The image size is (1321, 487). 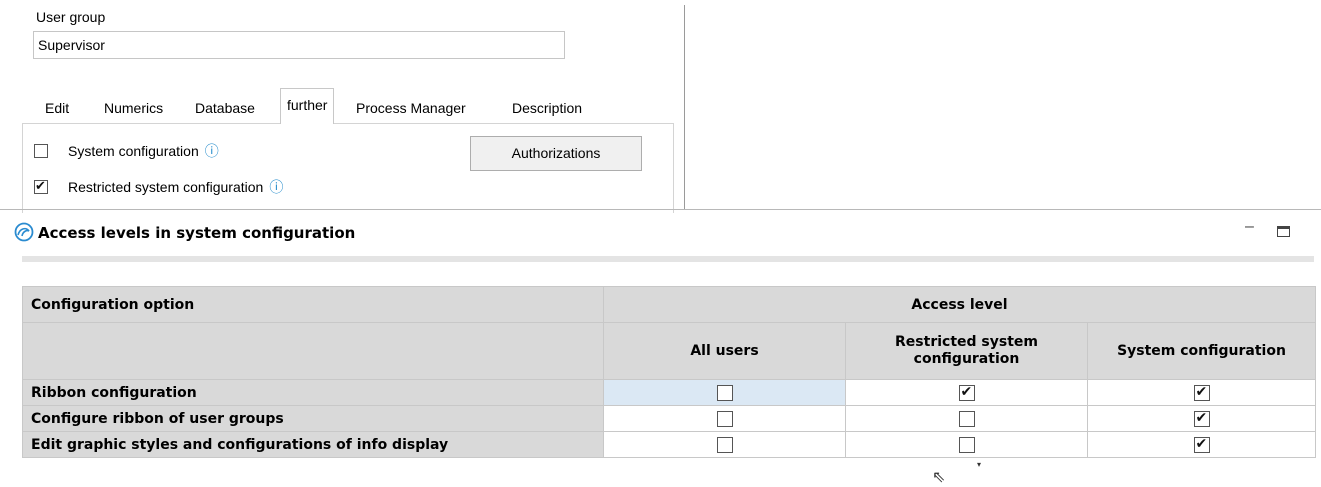 I want to click on column-header-access-level: Access level, so click(x=959, y=304).